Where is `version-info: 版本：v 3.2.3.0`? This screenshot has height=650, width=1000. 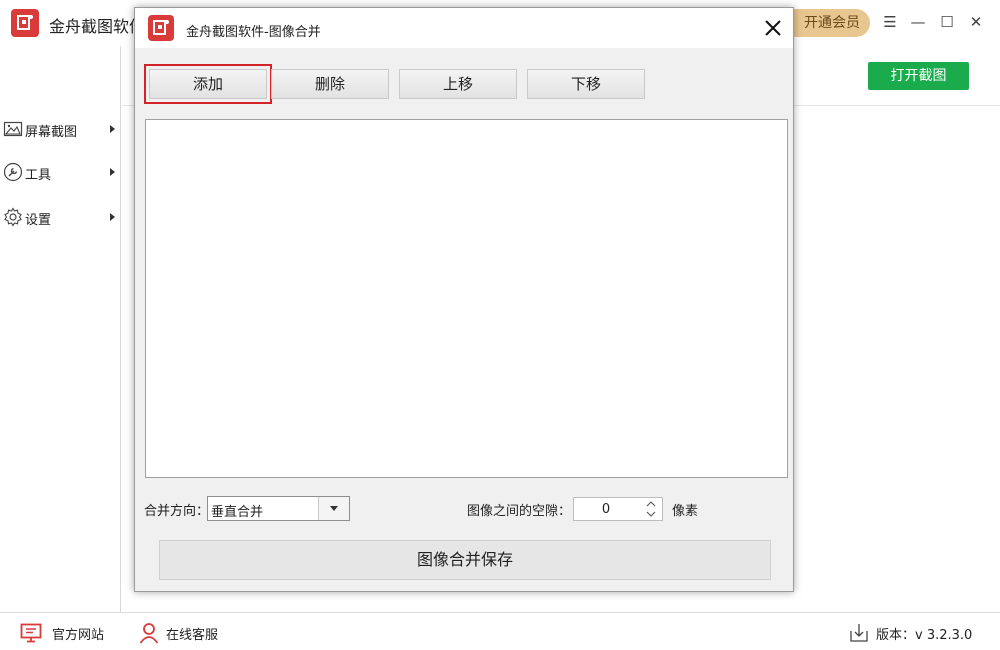 version-info: 版本：v 3.2.3.0 is located at coordinates (910, 632).